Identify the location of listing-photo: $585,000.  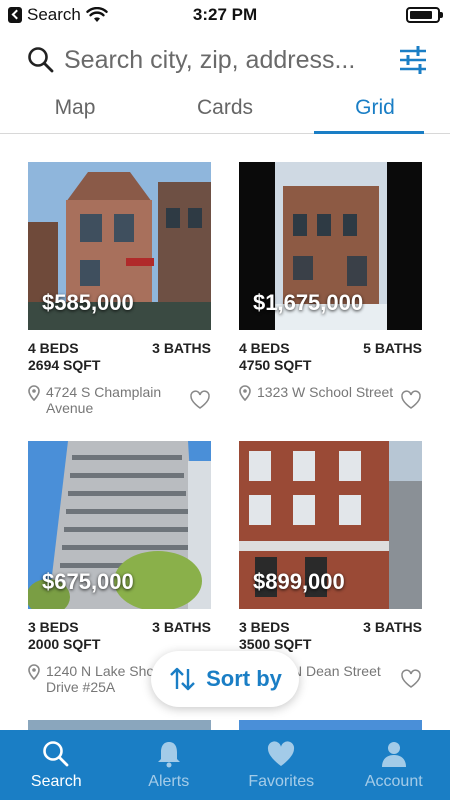
(119, 246).